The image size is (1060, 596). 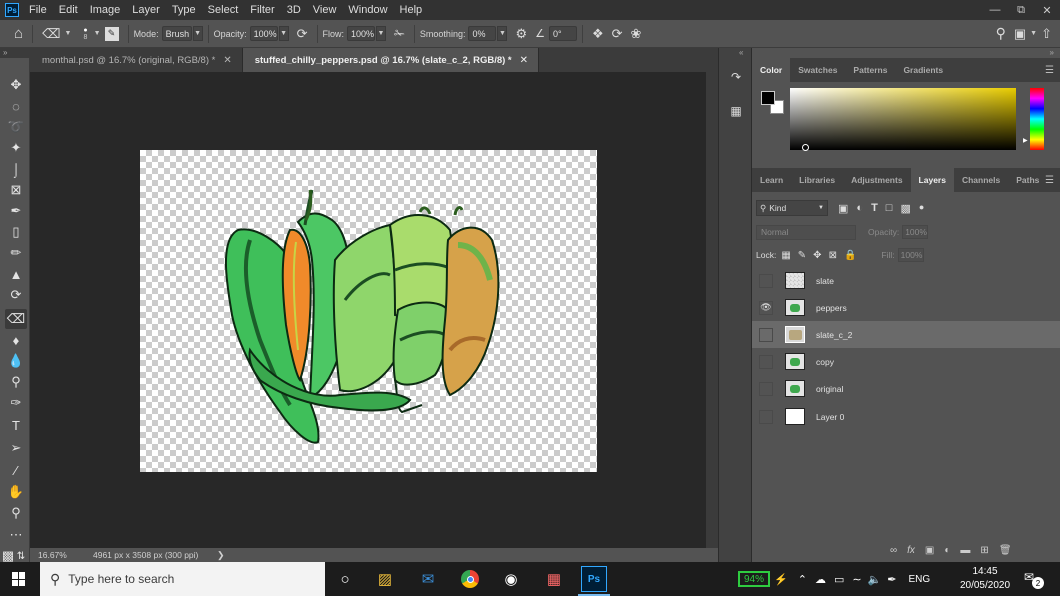 I want to click on new-layer-icon: ⊞, so click(x=984, y=550).